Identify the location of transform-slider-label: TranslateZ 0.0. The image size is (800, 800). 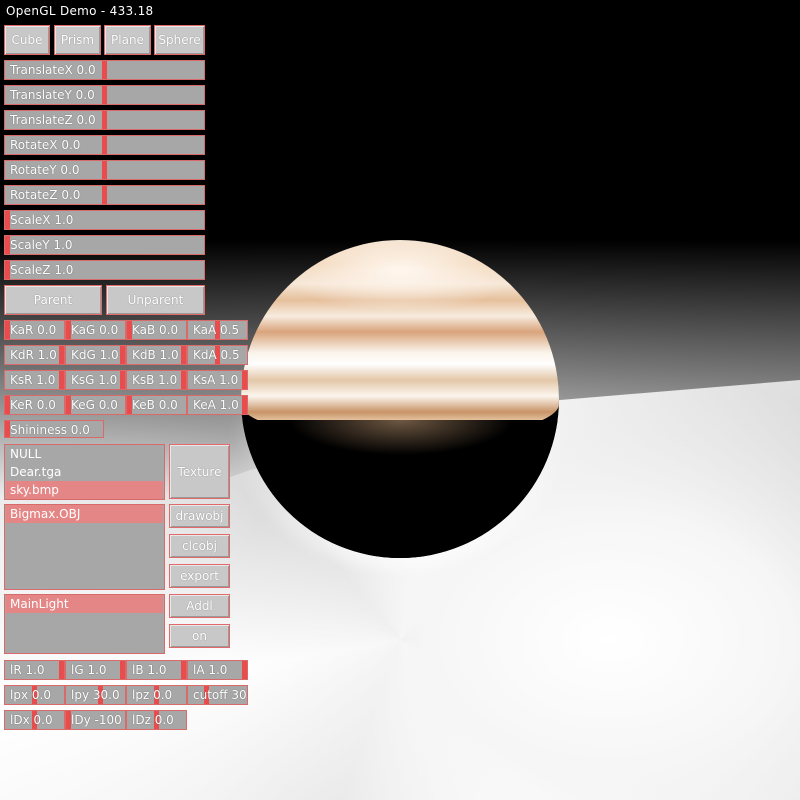
(53, 120).